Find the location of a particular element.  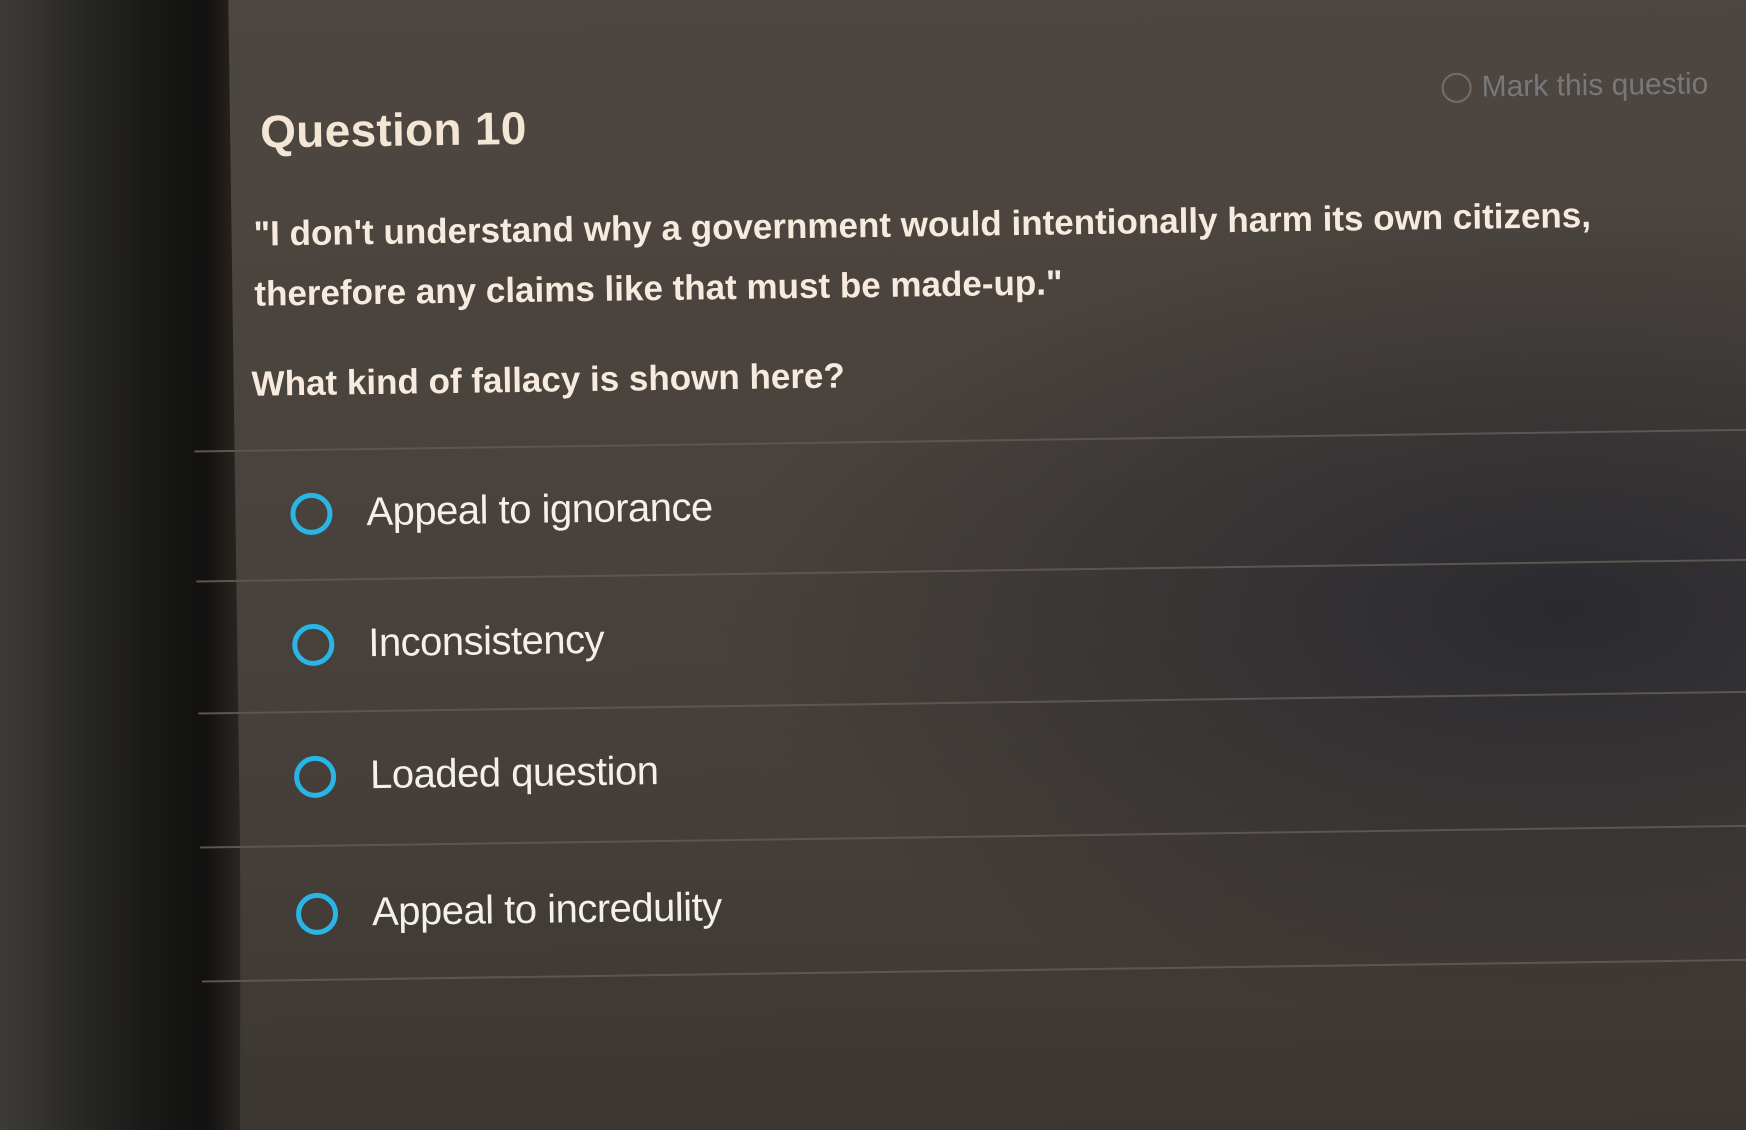

answer-option-label: Appeal to incredulity is located at coordinates (547, 910).